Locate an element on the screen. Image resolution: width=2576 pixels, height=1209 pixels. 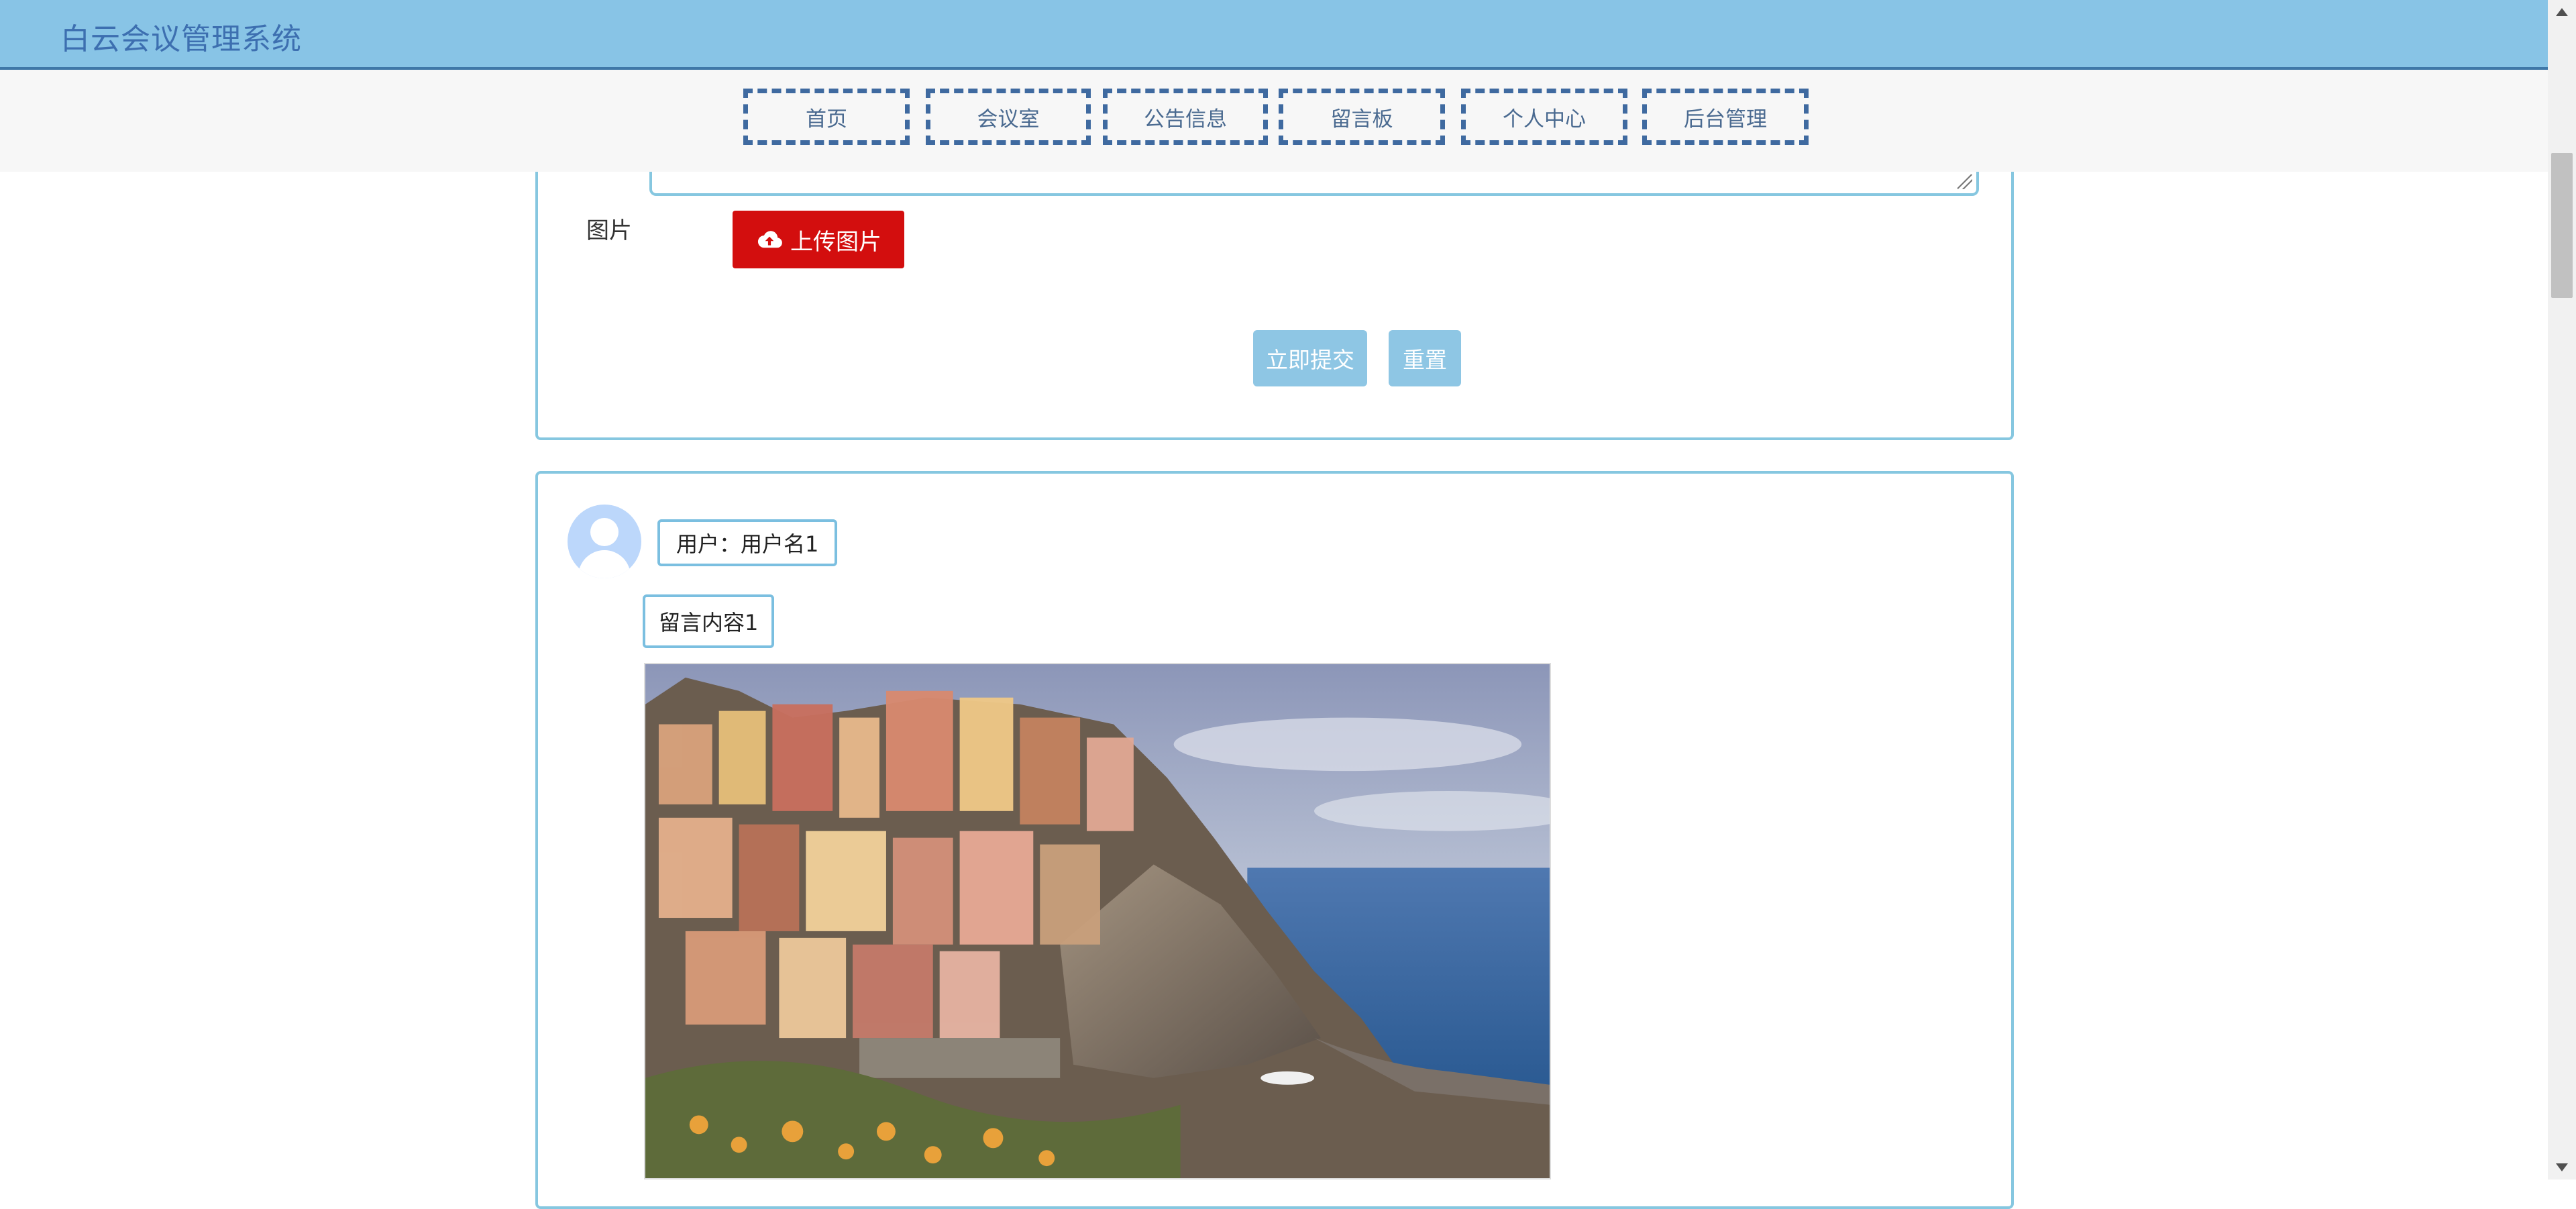
app-title: 白云会议管理系统 is located at coordinates (181, 39).